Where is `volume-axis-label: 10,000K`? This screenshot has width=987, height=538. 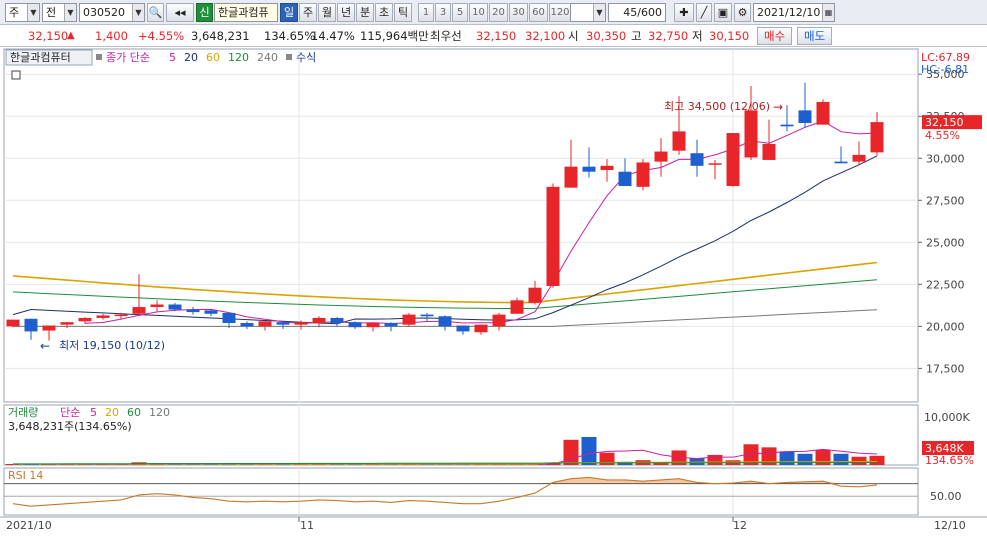
volume-axis-label: 10,000K is located at coordinates (947, 417).